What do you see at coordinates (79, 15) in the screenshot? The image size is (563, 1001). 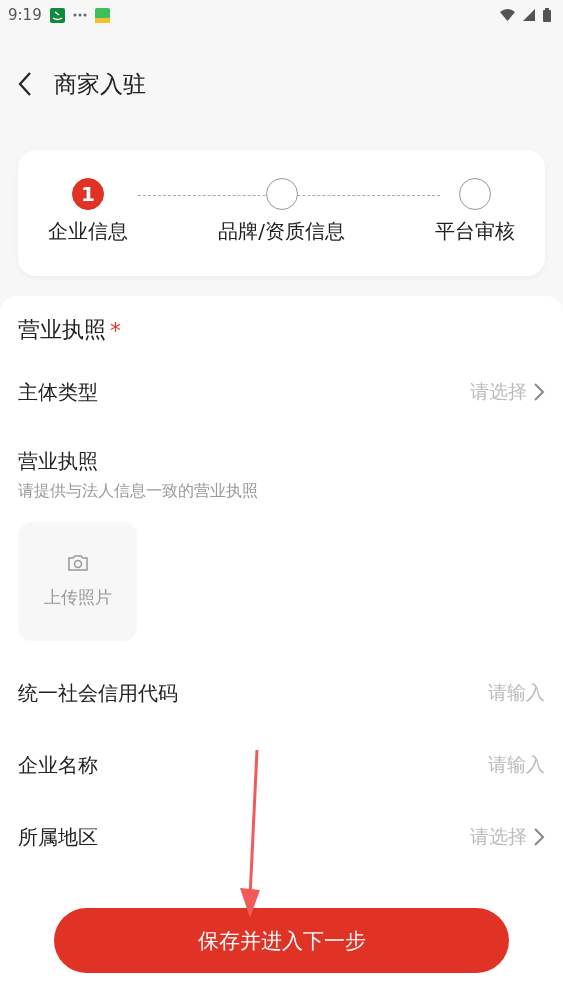 I see `more-icon` at bounding box center [79, 15].